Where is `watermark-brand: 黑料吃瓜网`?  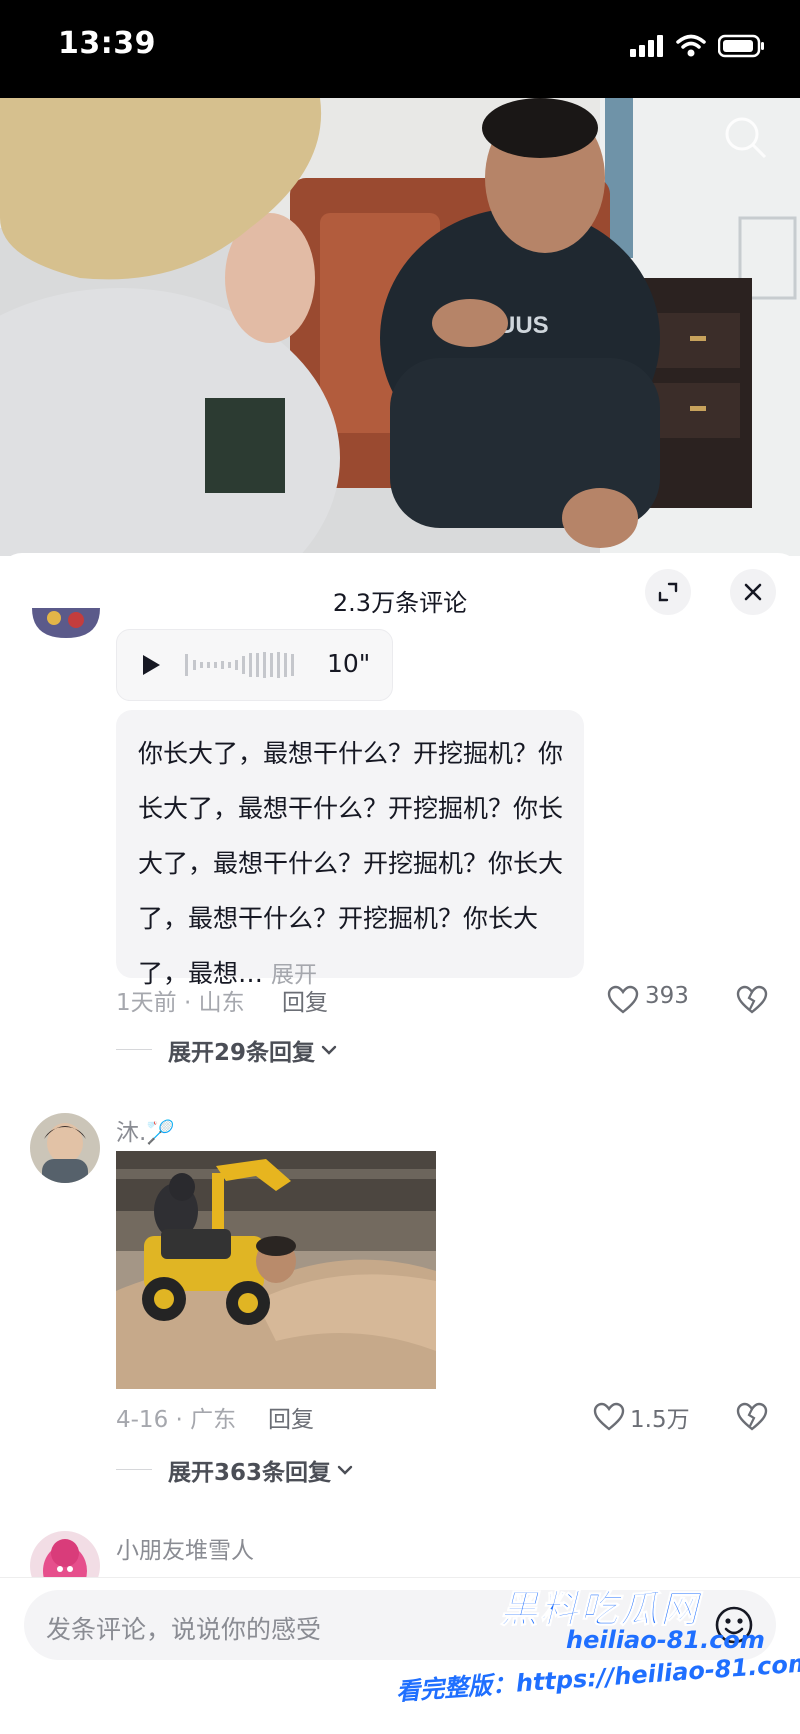
watermark-brand: 黑料吃瓜网 is located at coordinates (600, 1609).